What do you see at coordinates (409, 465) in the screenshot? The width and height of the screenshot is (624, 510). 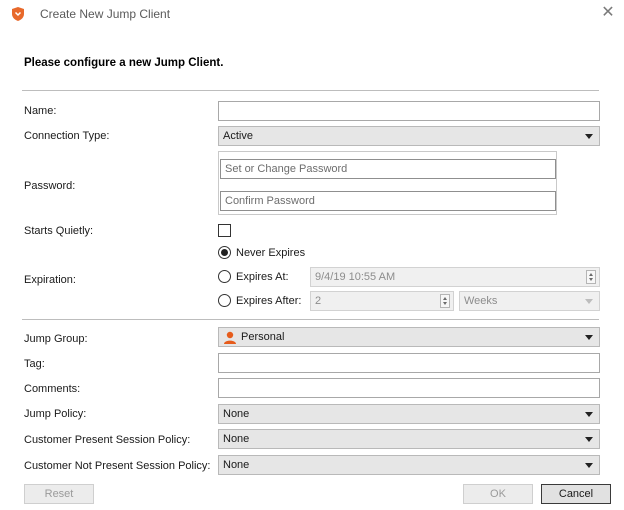 I see `customer-not-present-policy-select: None` at bounding box center [409, 465].